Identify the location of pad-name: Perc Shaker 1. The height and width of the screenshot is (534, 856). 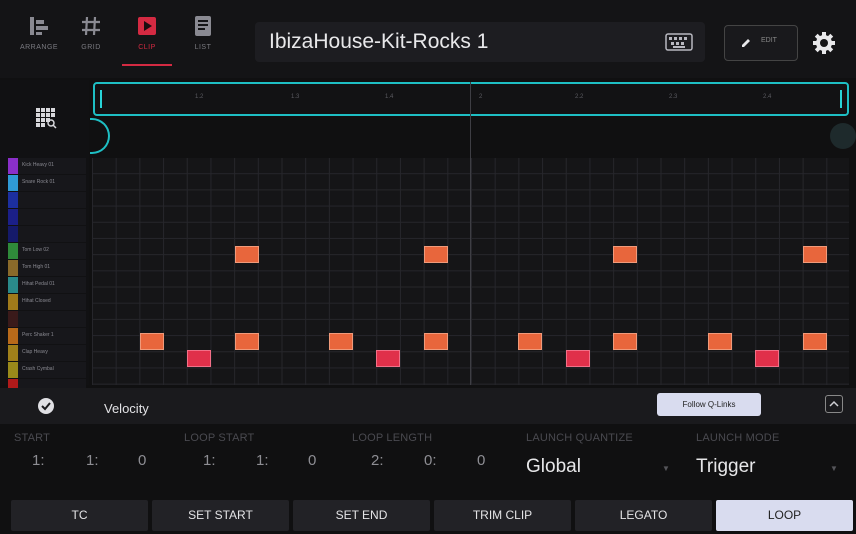
(38, 335).